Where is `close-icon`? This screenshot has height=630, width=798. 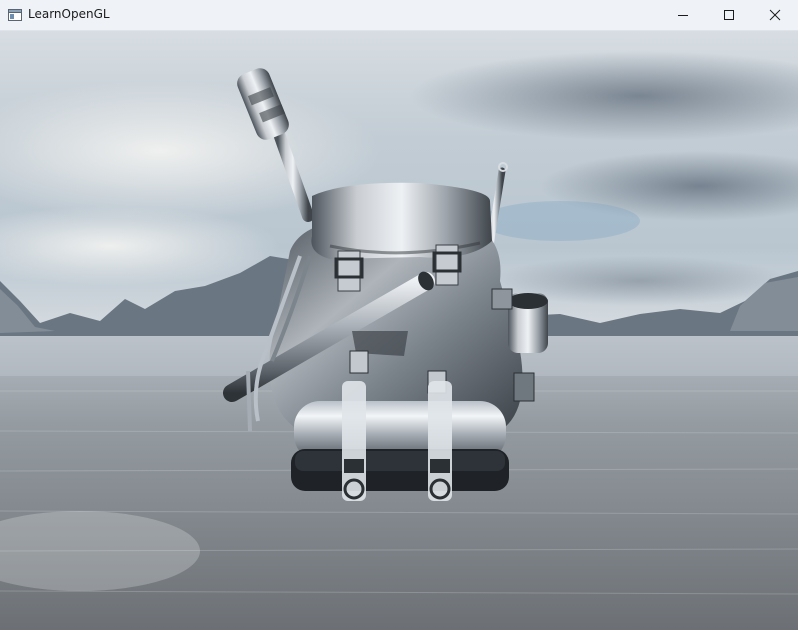
close-icon is located at coordinates (775, 15).